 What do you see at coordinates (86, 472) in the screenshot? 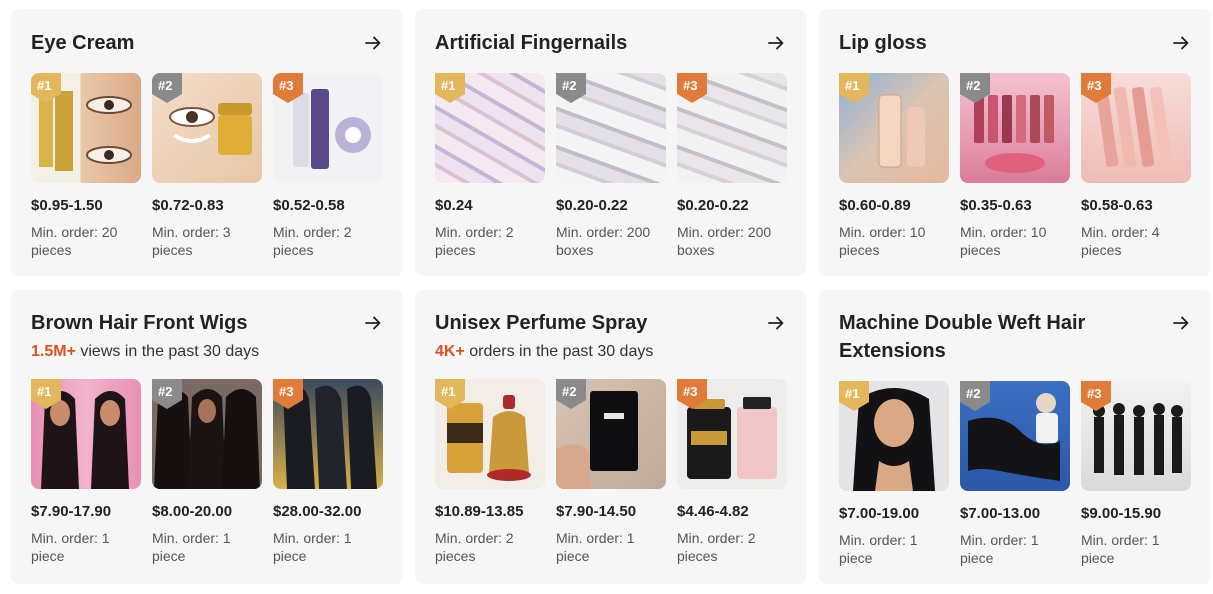
I see `product-item: #1 $7.90-17.90 Min. order: 1 piece` at bounding box center [86, 472].